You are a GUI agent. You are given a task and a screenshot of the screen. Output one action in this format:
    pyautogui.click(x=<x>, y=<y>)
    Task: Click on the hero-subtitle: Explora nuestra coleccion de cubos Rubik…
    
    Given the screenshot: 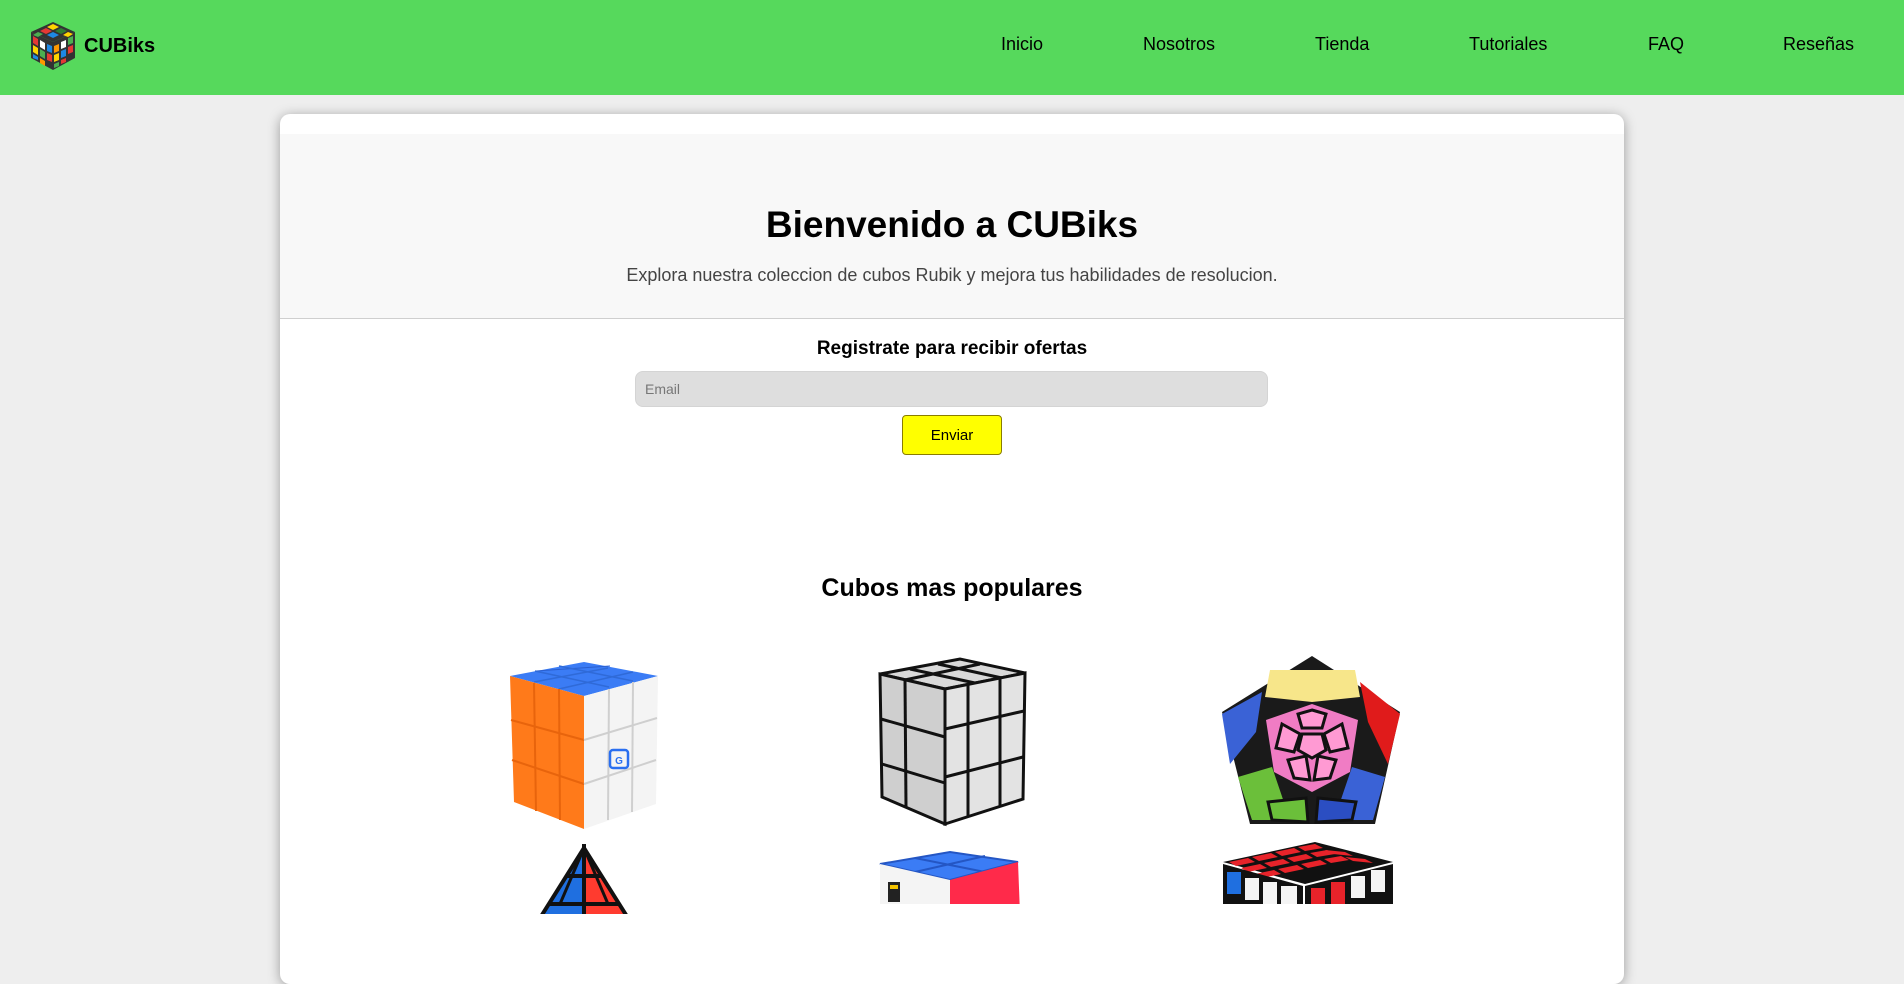 What is the action you would take?
    pyautogui.click(x=952, y=275)
    